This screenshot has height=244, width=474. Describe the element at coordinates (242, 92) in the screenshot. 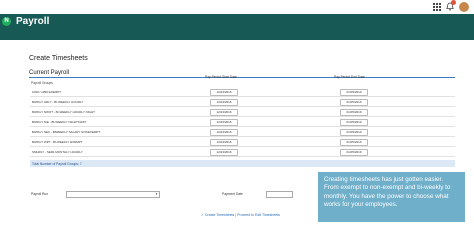

I see `table-row: 1099 / 1099 EXEMPT 12/23/2016 01/05/2019` at that location.